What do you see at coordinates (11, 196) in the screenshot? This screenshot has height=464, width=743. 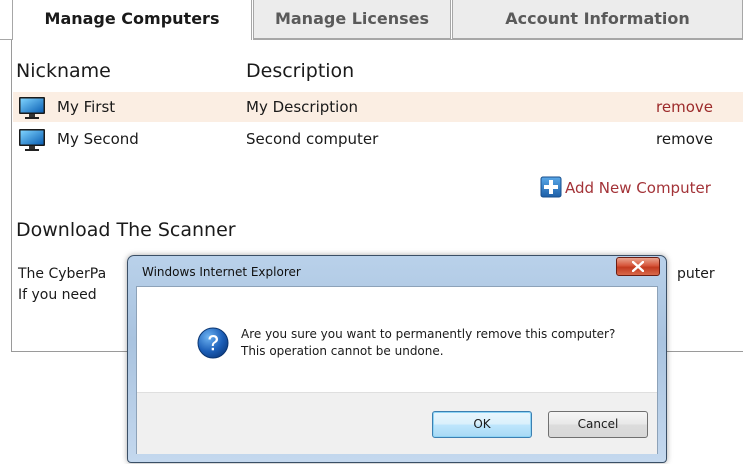 I see `panel-border` at bounding box center [11, 196].